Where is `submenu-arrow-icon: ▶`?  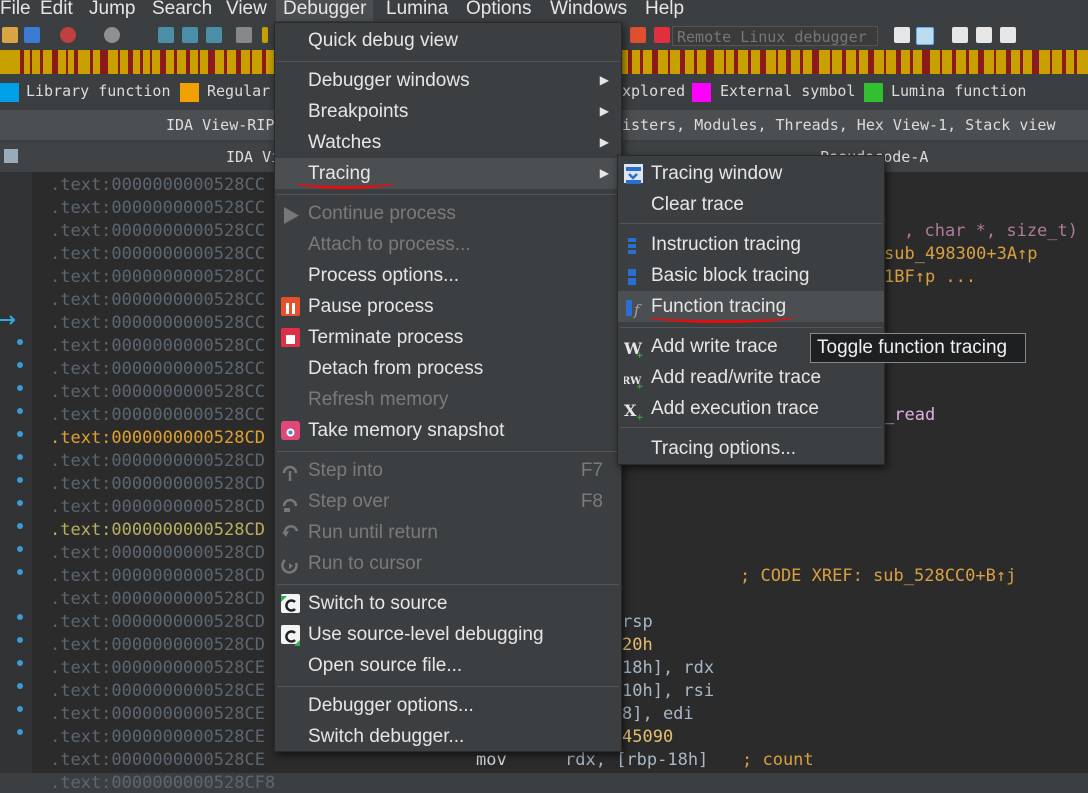 submenu-arrow-icon: ▶ is located at coordinates (604, 142).